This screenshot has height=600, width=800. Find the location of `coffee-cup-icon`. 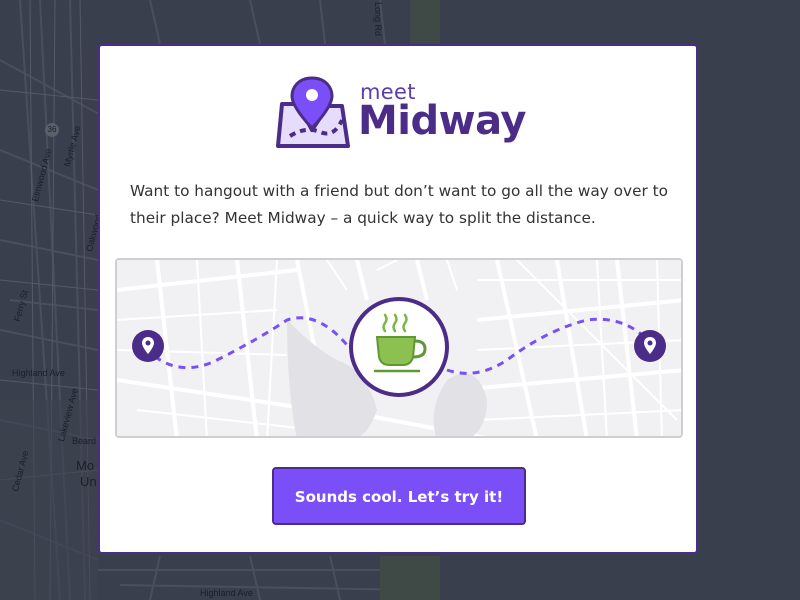

coffee-cup-icon is located at coordinates (400, 343).